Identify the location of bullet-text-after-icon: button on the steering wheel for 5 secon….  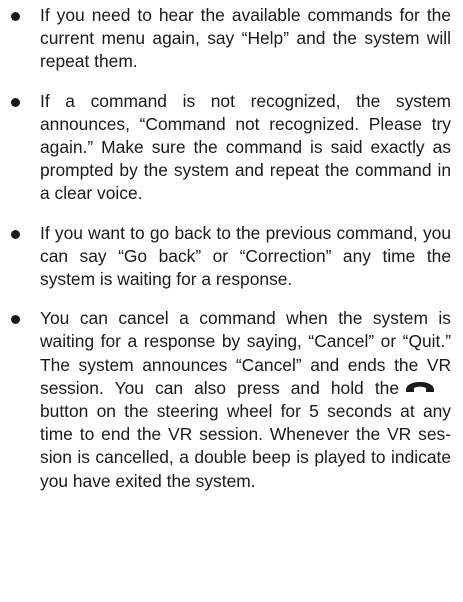
(245, 446).